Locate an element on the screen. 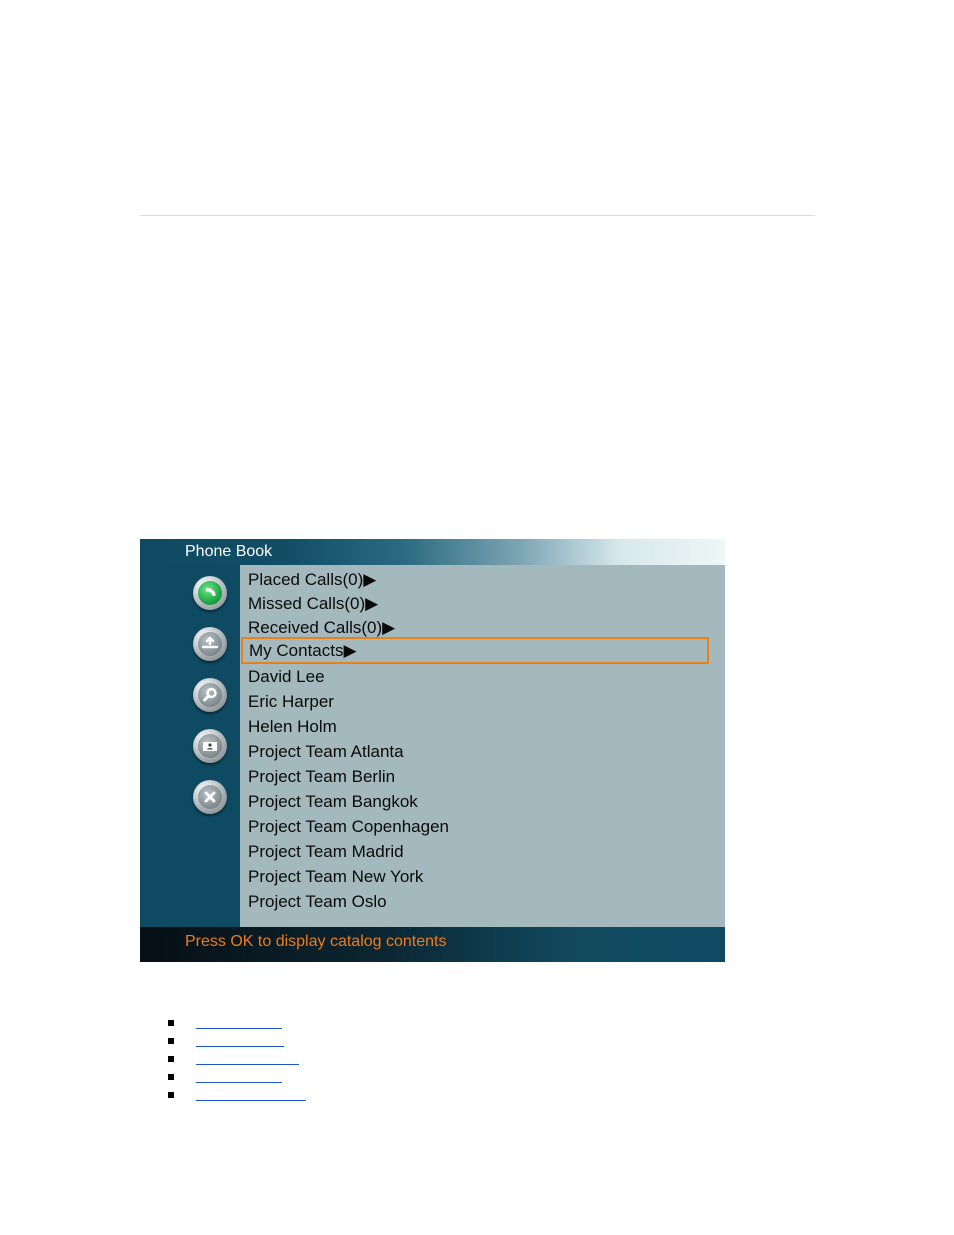 Image resolution: width=954 pixels, height=1235 pixels. list-item-missed-calls: Missed Calls(0)▶ is located at coordinates (313, 603).